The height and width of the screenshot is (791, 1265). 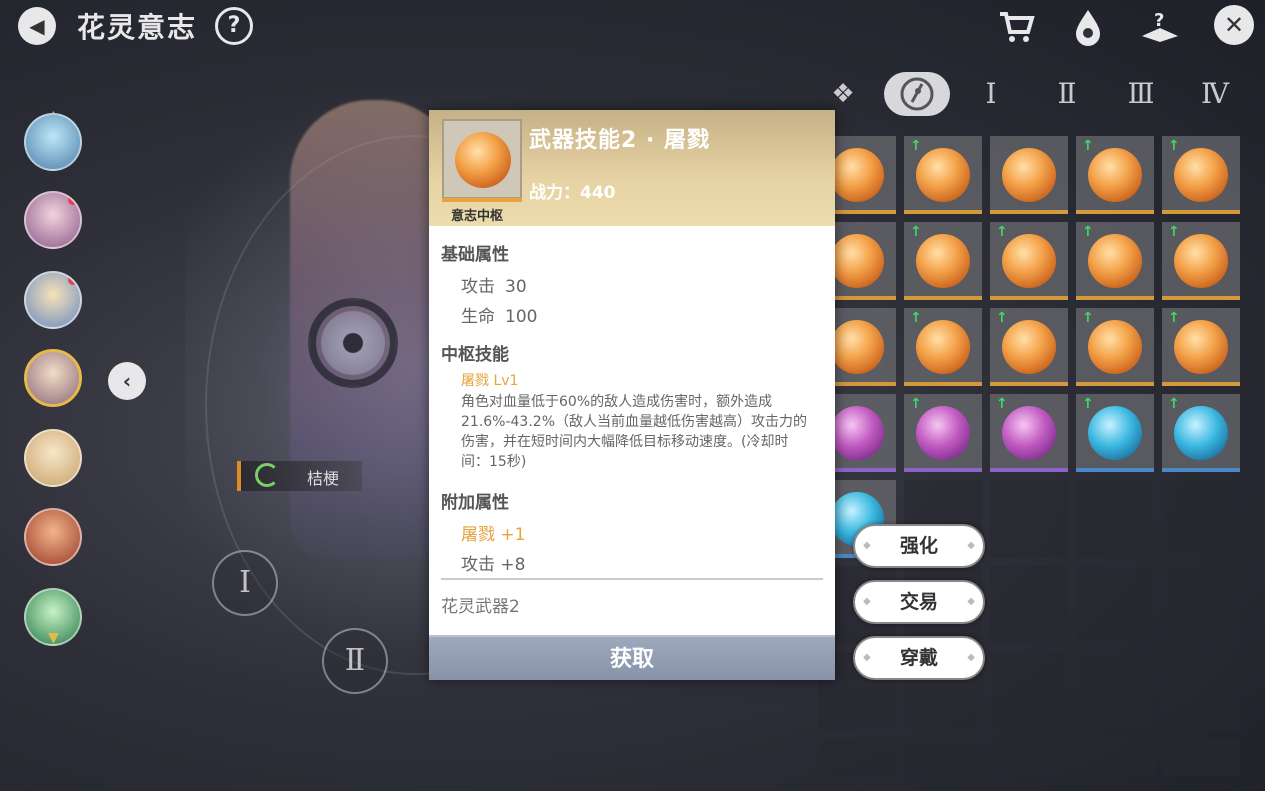 What do you see at coordinates (1067, 94) in the screenshot?
I see `tab-slot-2: Ⅱ` at bounding box center [1067, 94].